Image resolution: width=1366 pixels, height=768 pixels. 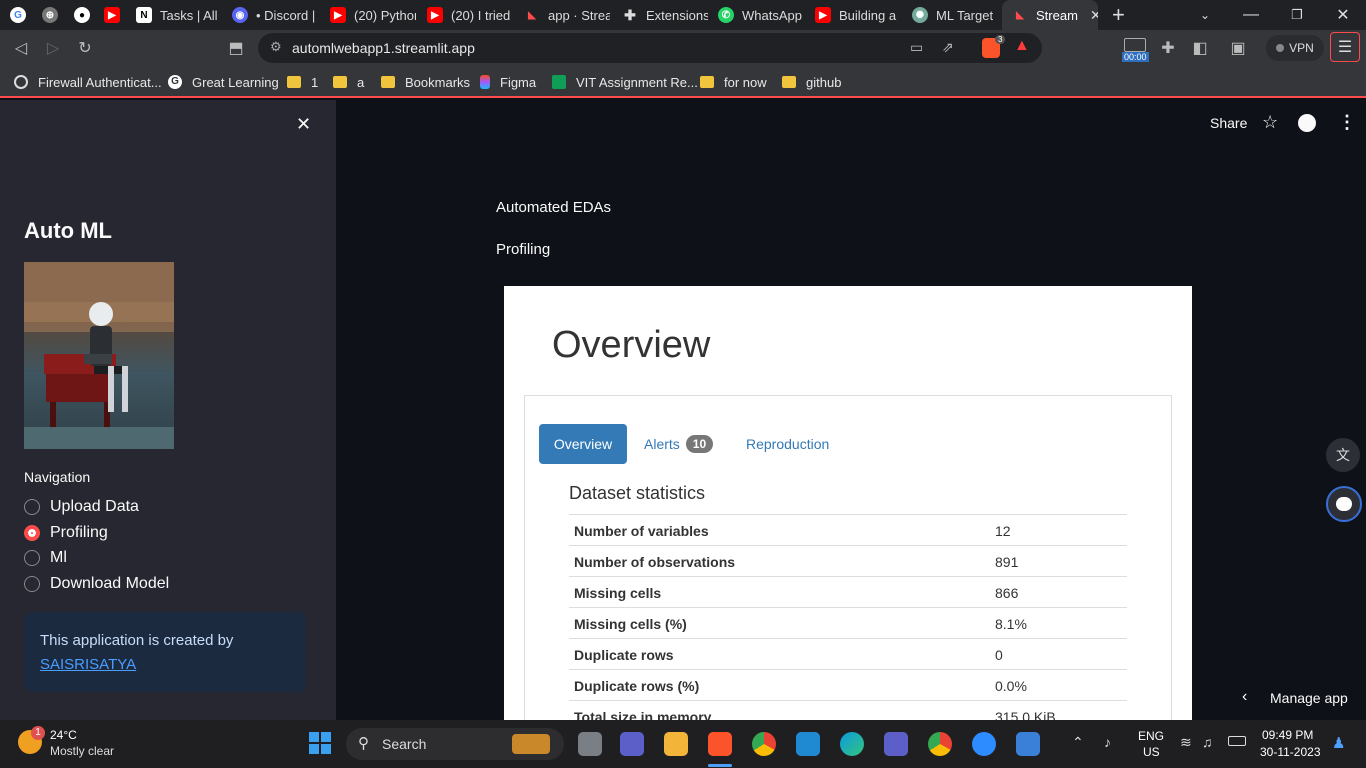 I want to click on stat-key: Duplicate rows, so click(x=624, y=655).